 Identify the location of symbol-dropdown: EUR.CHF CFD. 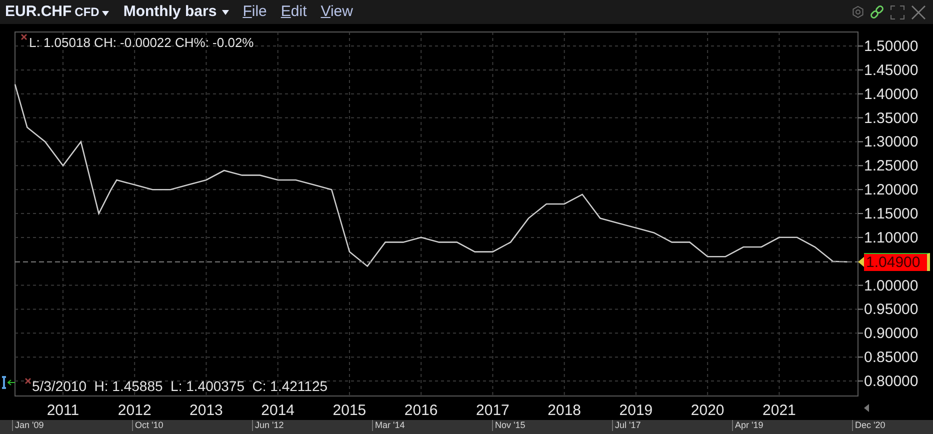
(57, 12).